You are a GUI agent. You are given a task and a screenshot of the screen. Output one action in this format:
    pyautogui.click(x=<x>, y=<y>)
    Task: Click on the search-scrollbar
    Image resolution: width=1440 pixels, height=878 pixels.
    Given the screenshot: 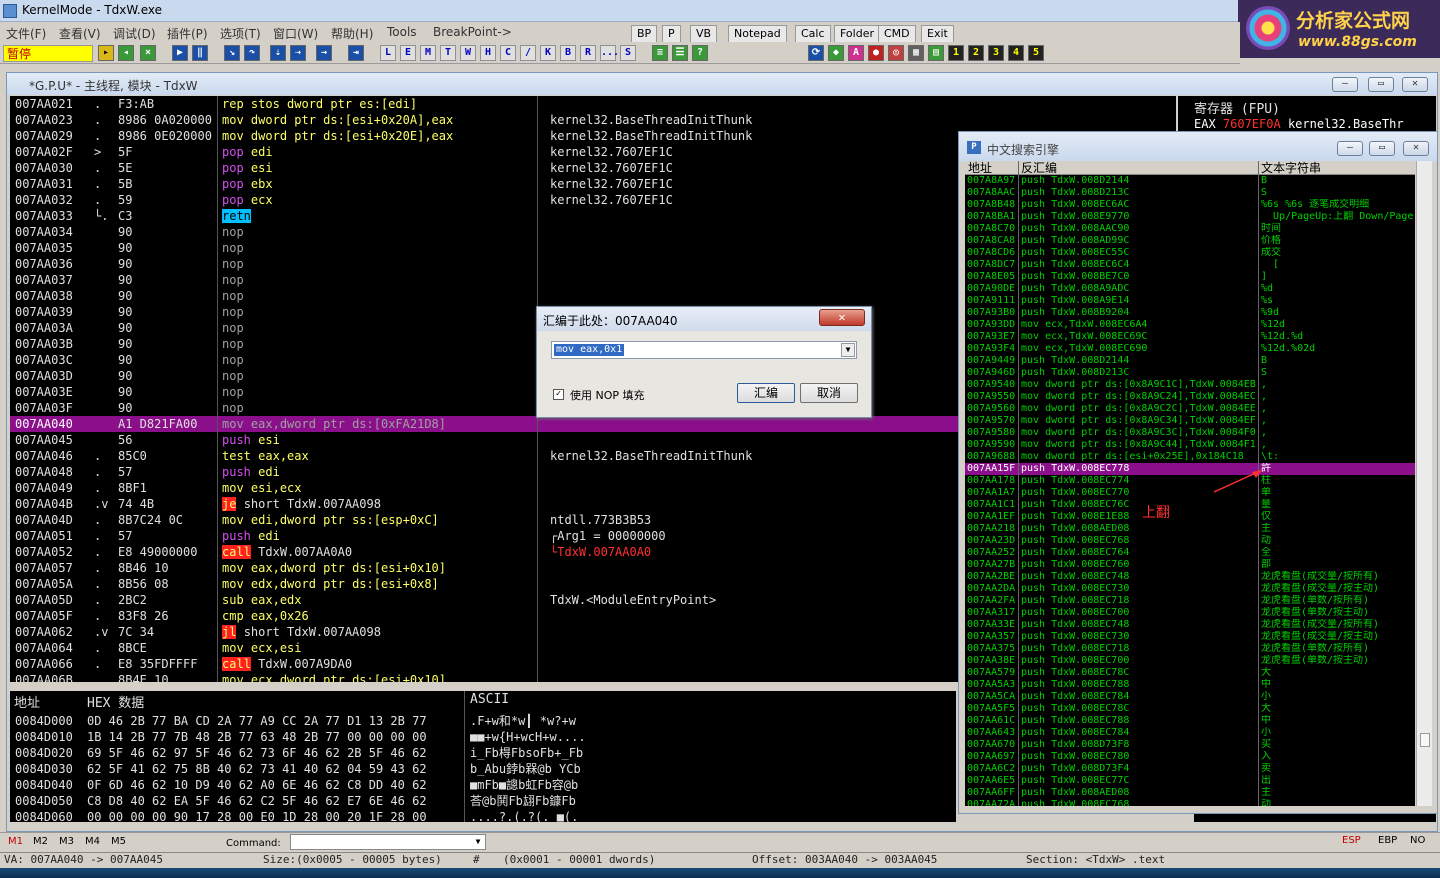 What is the action you would take?
    pyautogui.click(x=1424, y=483)
    